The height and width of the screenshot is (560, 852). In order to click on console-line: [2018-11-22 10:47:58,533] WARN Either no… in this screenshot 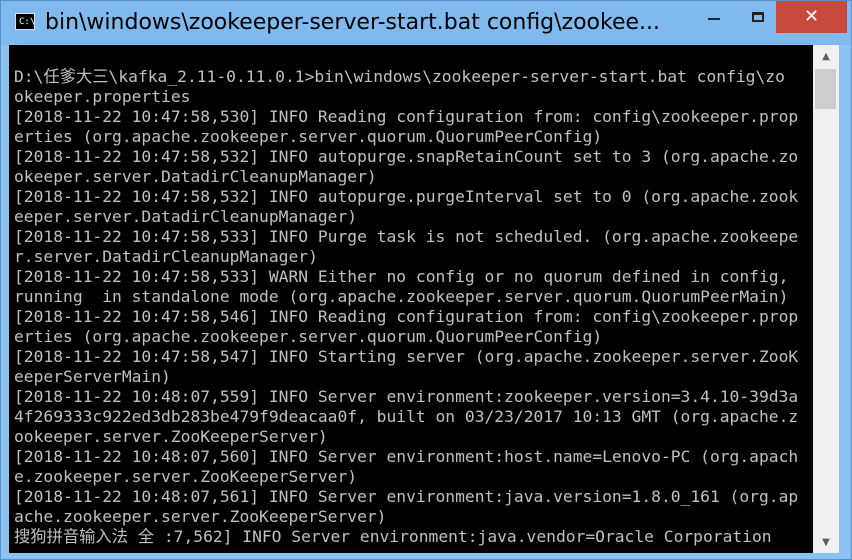, I will do `click(401, 276)`.